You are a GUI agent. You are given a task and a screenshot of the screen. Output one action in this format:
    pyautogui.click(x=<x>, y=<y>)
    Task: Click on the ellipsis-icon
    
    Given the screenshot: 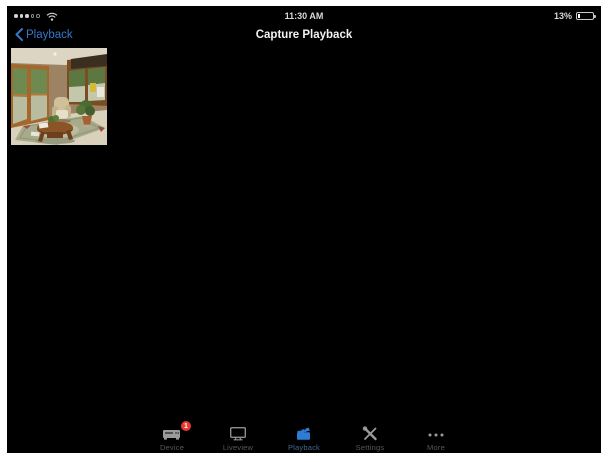 What is the action you would take?
    pyautogui.click(x=436, y=435)
    